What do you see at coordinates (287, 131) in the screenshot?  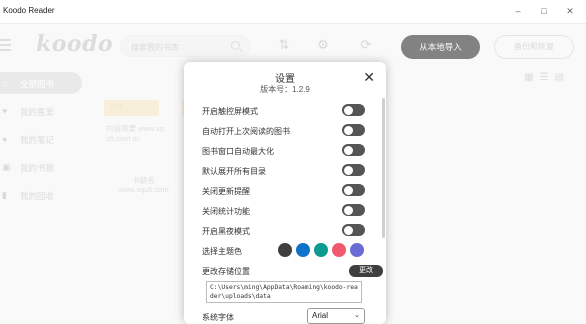 I see `setting-open-last-book: 自动打开上次阅读的图书` at bounding box center [287, 131].